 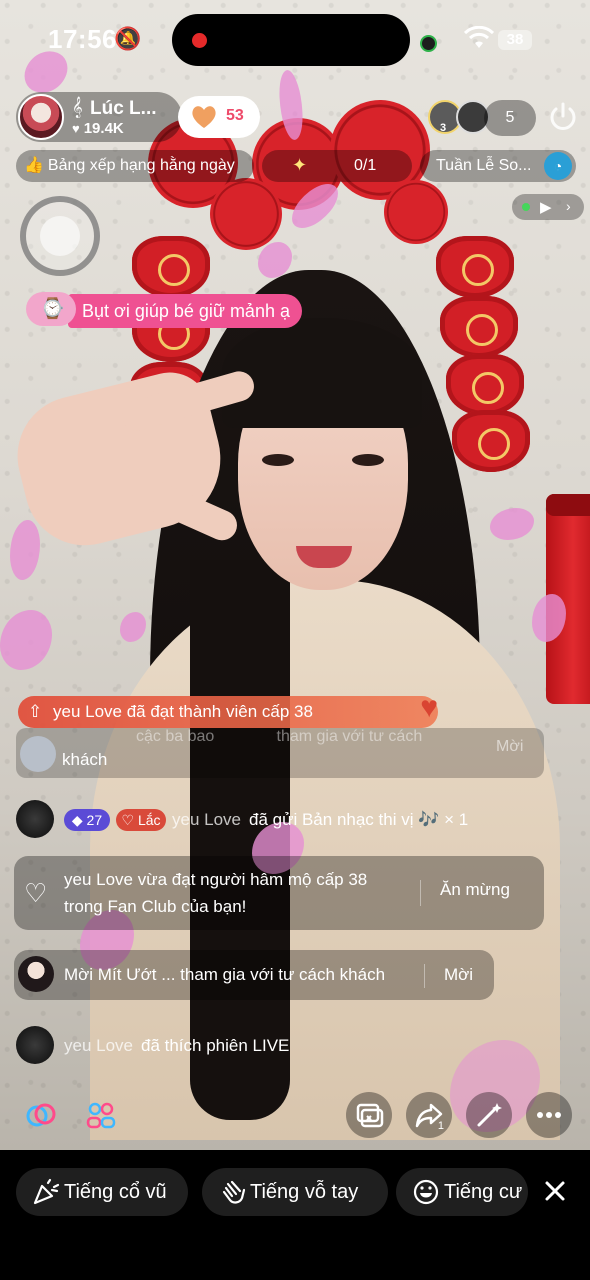 I want to click on share-icon: 1, so click(x=429, y=1115).